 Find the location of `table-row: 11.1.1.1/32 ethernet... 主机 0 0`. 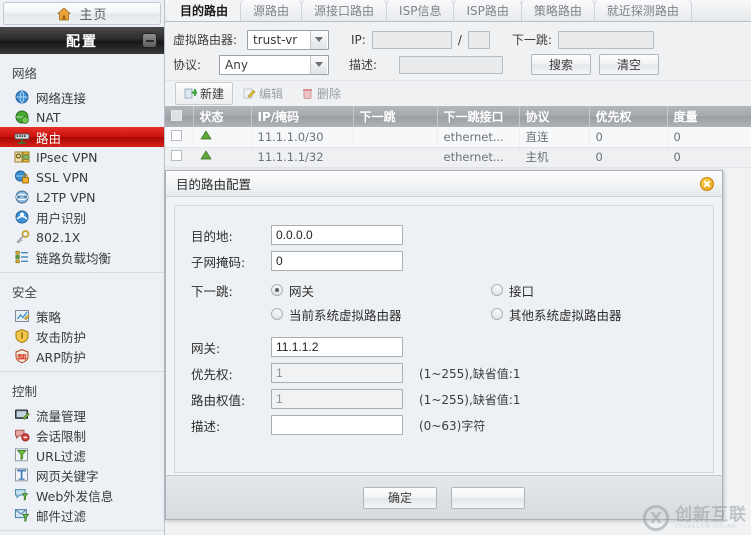

table-row: 11.1.1.1/32 ethernet... 主机 0 0 is located at coordinates (458, 157).